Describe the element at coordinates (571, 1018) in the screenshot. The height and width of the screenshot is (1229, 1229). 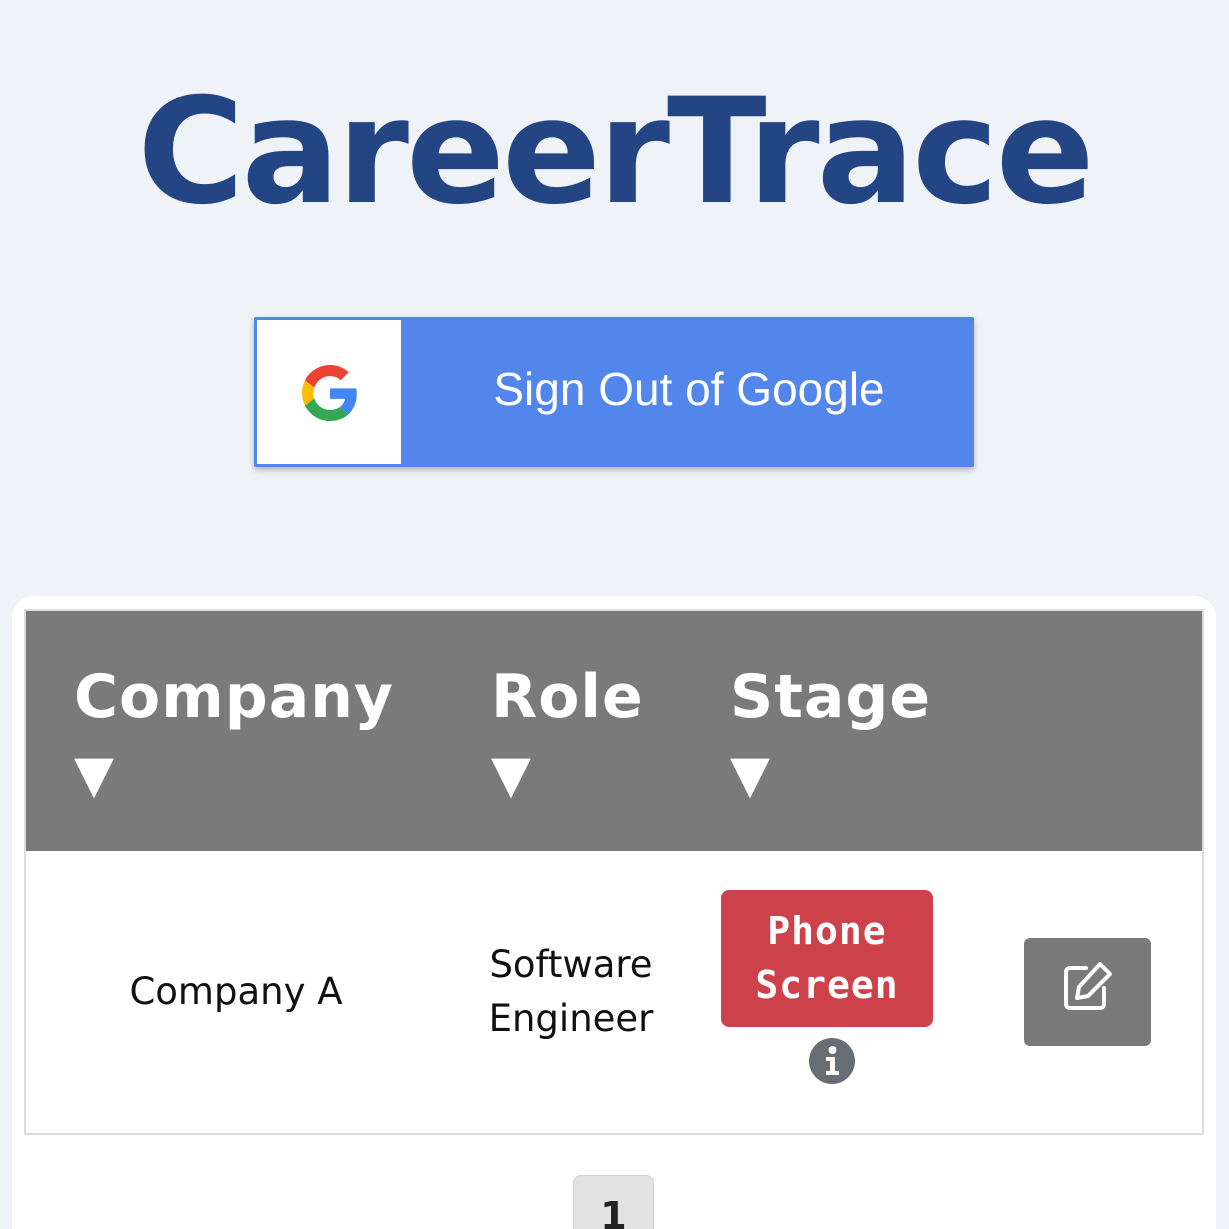
I see `role-line-2: Engineer` at that location.